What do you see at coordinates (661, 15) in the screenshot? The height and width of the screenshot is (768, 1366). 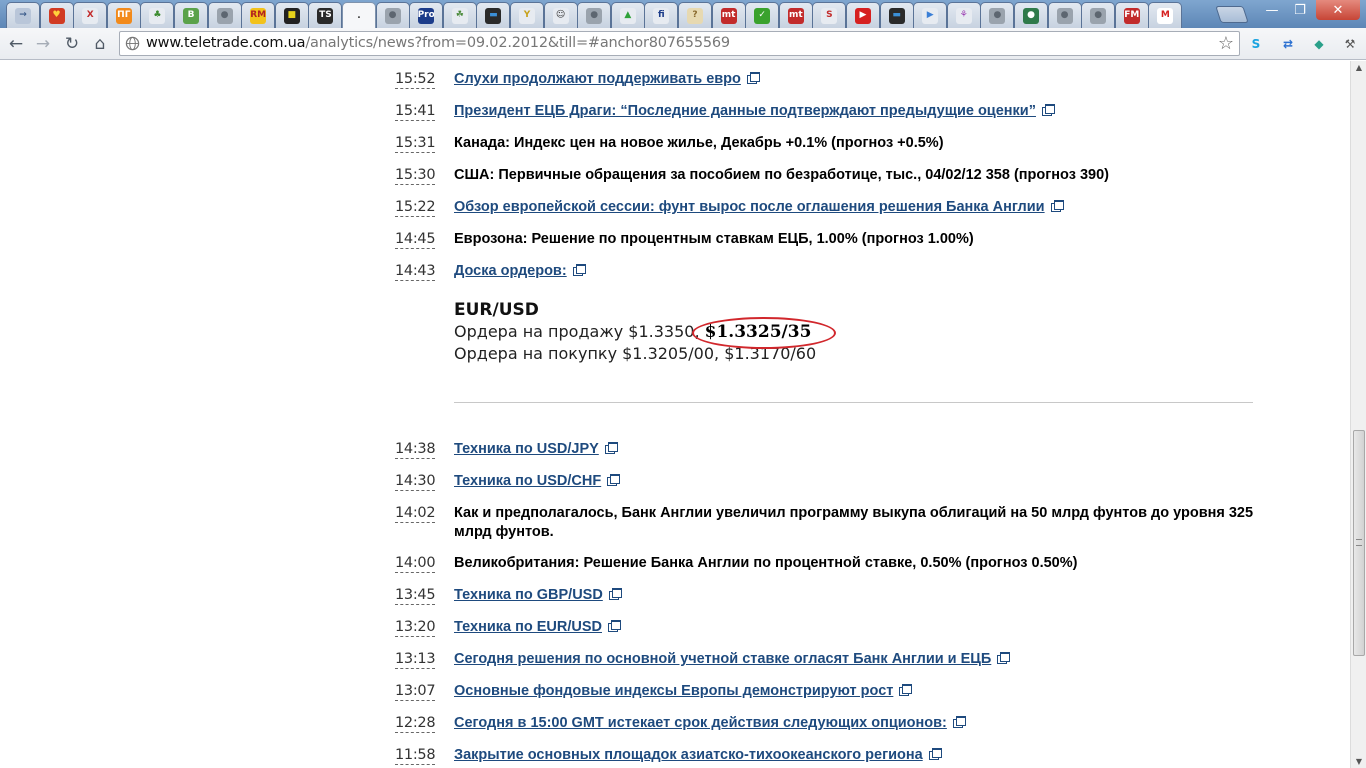 I see `browser-tab-20: fi` at bounding box center [661, 15].